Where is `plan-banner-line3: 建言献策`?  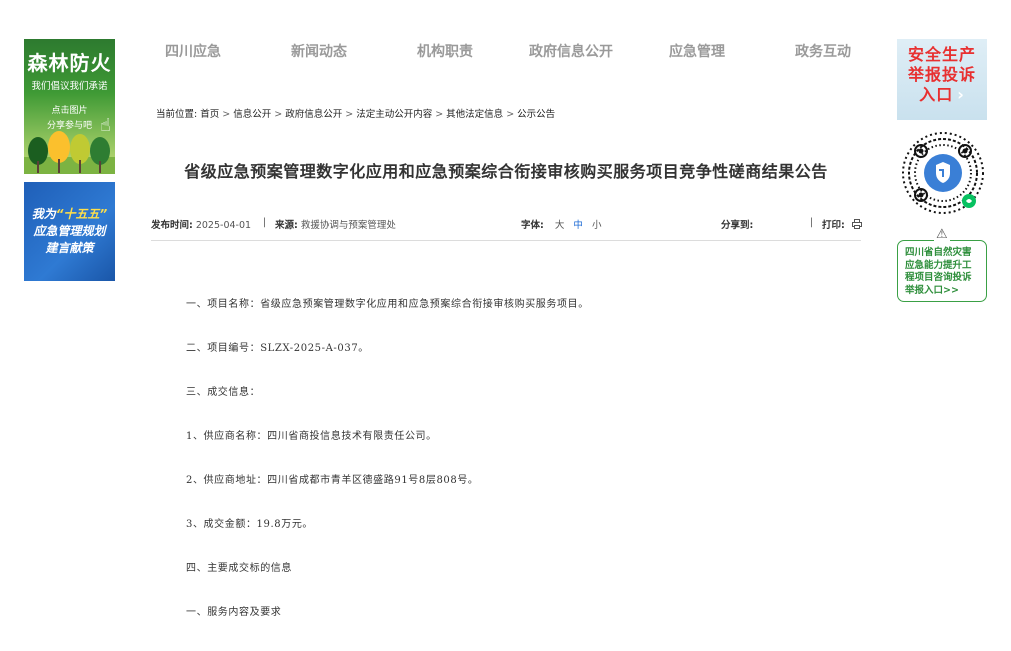 plan-banner-line3: 建言献策 is located at coordinates (69, 248).